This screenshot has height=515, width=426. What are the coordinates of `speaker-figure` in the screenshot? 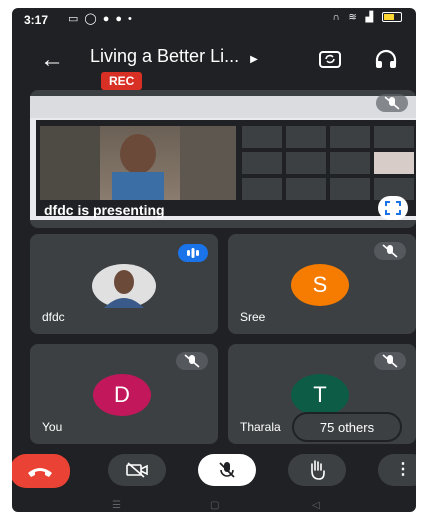 It's located at (138, 163).